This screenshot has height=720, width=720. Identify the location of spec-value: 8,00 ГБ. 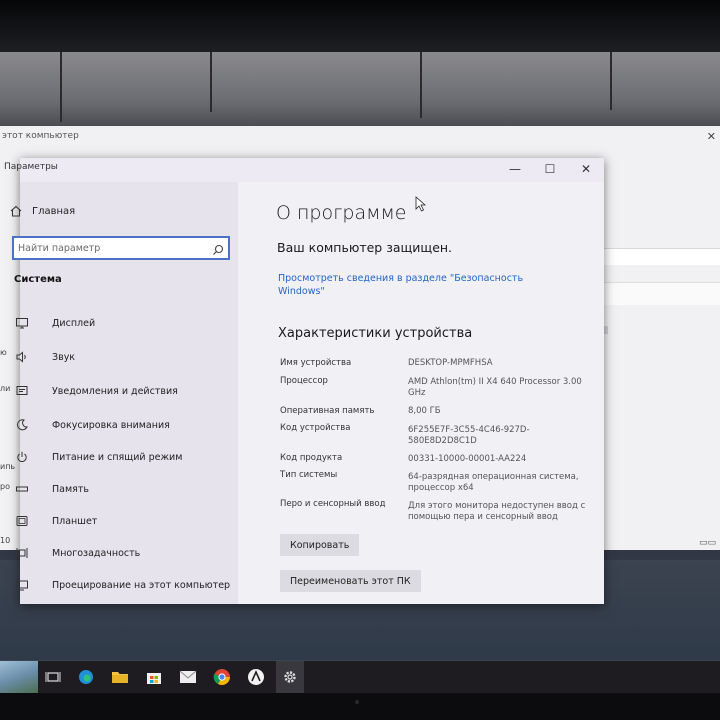
(424, 411).